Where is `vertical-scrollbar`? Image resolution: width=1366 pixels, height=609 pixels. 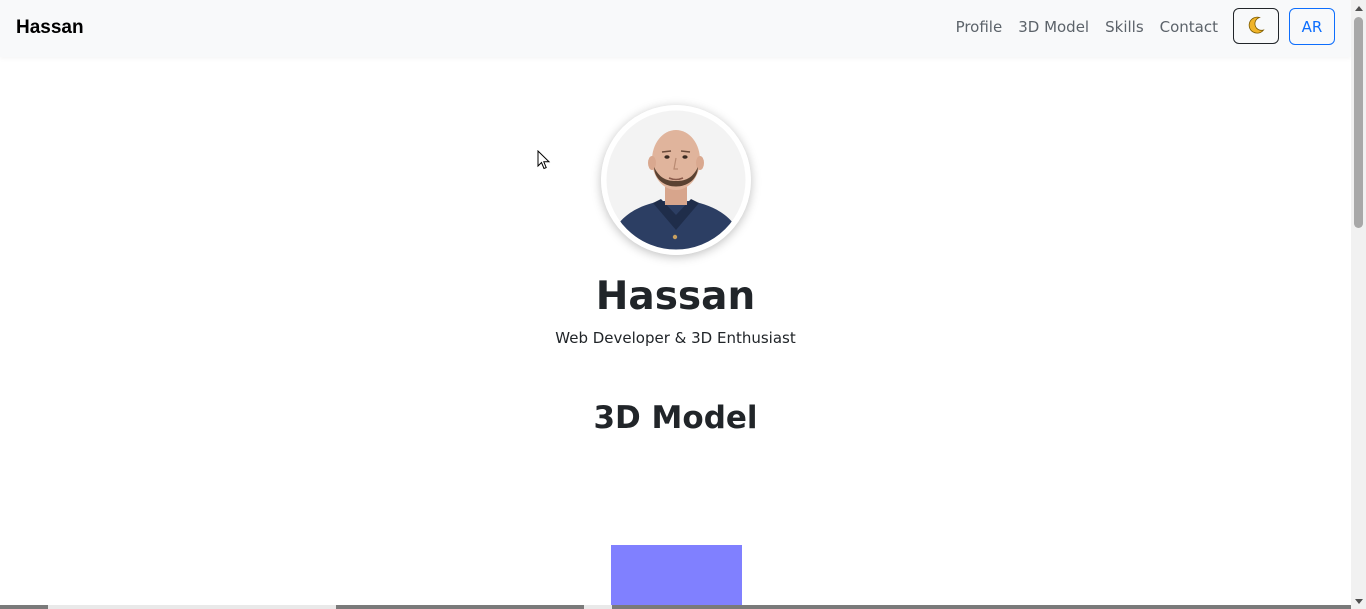
vertical-scrollbar is located at coordinates (1358, 304).